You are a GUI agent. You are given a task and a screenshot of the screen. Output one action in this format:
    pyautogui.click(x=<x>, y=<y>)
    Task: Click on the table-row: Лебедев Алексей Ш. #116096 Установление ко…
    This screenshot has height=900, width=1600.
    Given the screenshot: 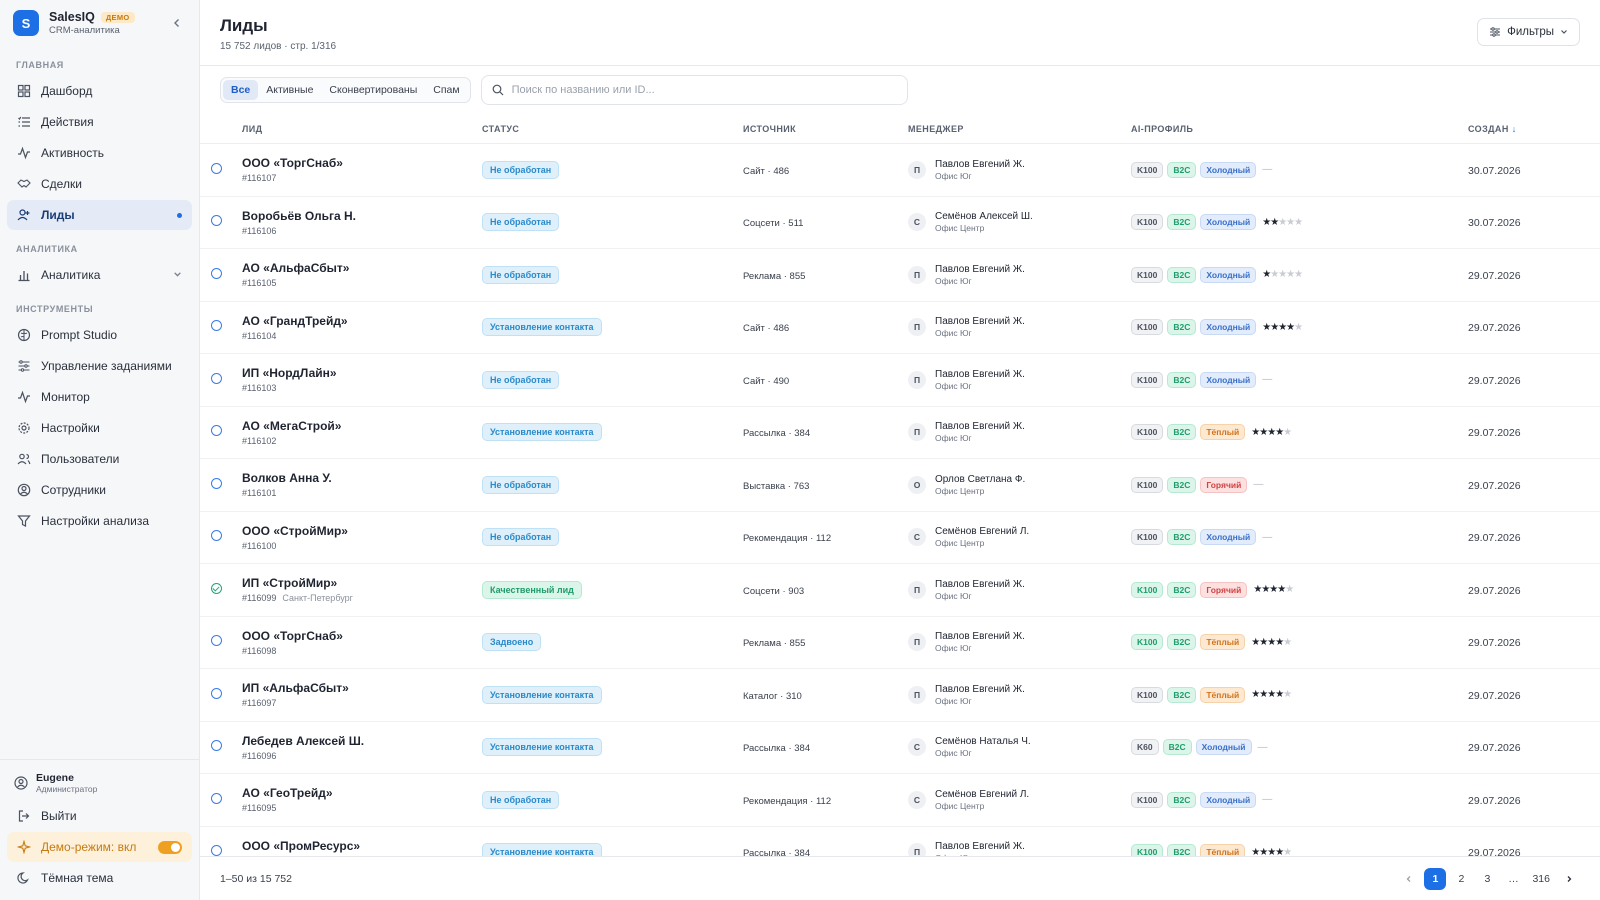 What is the action you would take?
    pyautogui.click(x=900, y=748)
    